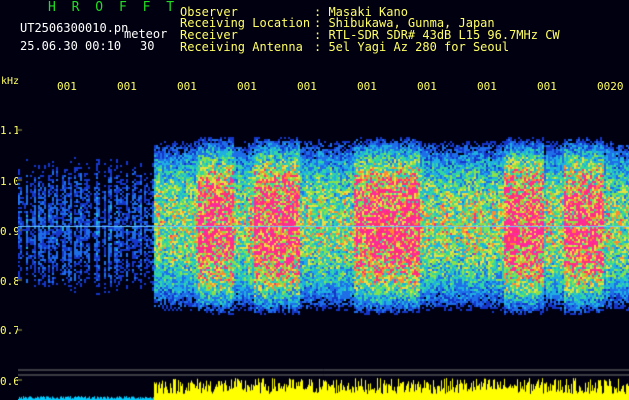 The image size is (629, 400). I want to click on frequency-tick: 1.1, so click(10, 130).